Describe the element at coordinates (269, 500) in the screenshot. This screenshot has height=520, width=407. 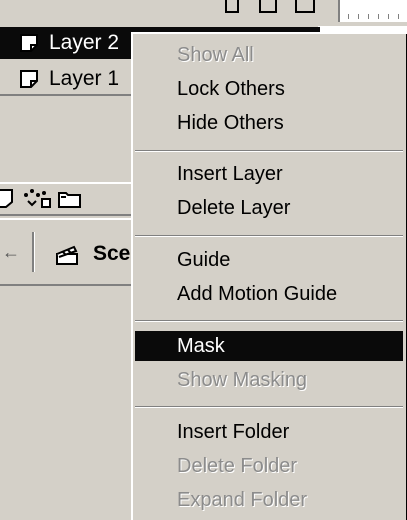
I see `menu-item-expand-folder: Expand Folder` at that location.